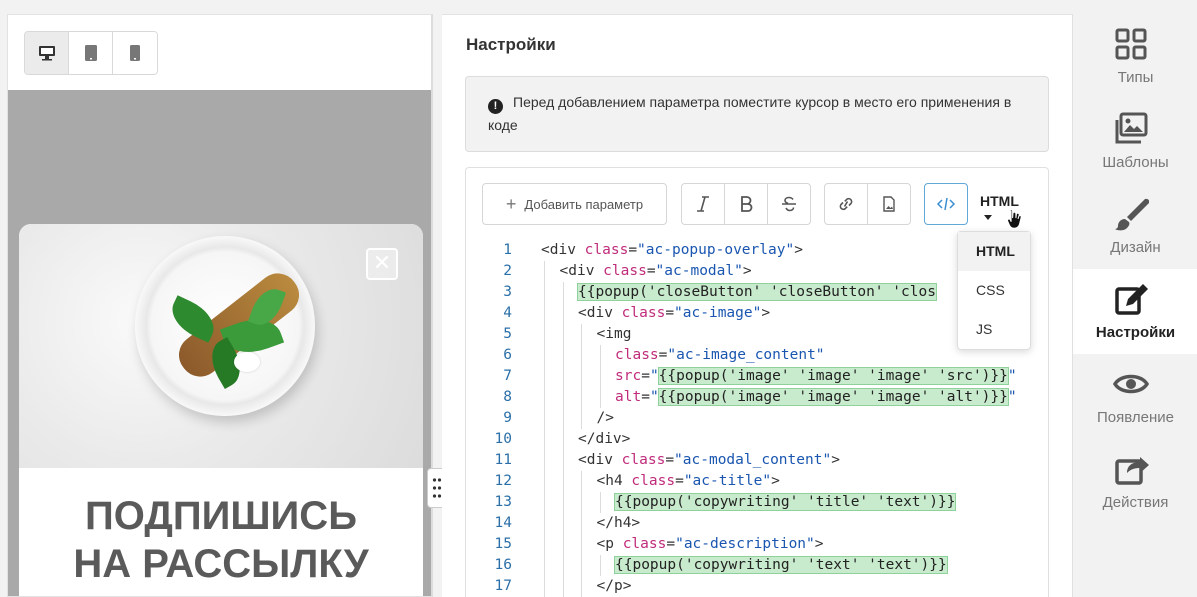 The image size is (1197, 597). Describe the element at coordinates (720, 355) in the screenshot. I see `code-text: class="ac-image_content"` at that location.